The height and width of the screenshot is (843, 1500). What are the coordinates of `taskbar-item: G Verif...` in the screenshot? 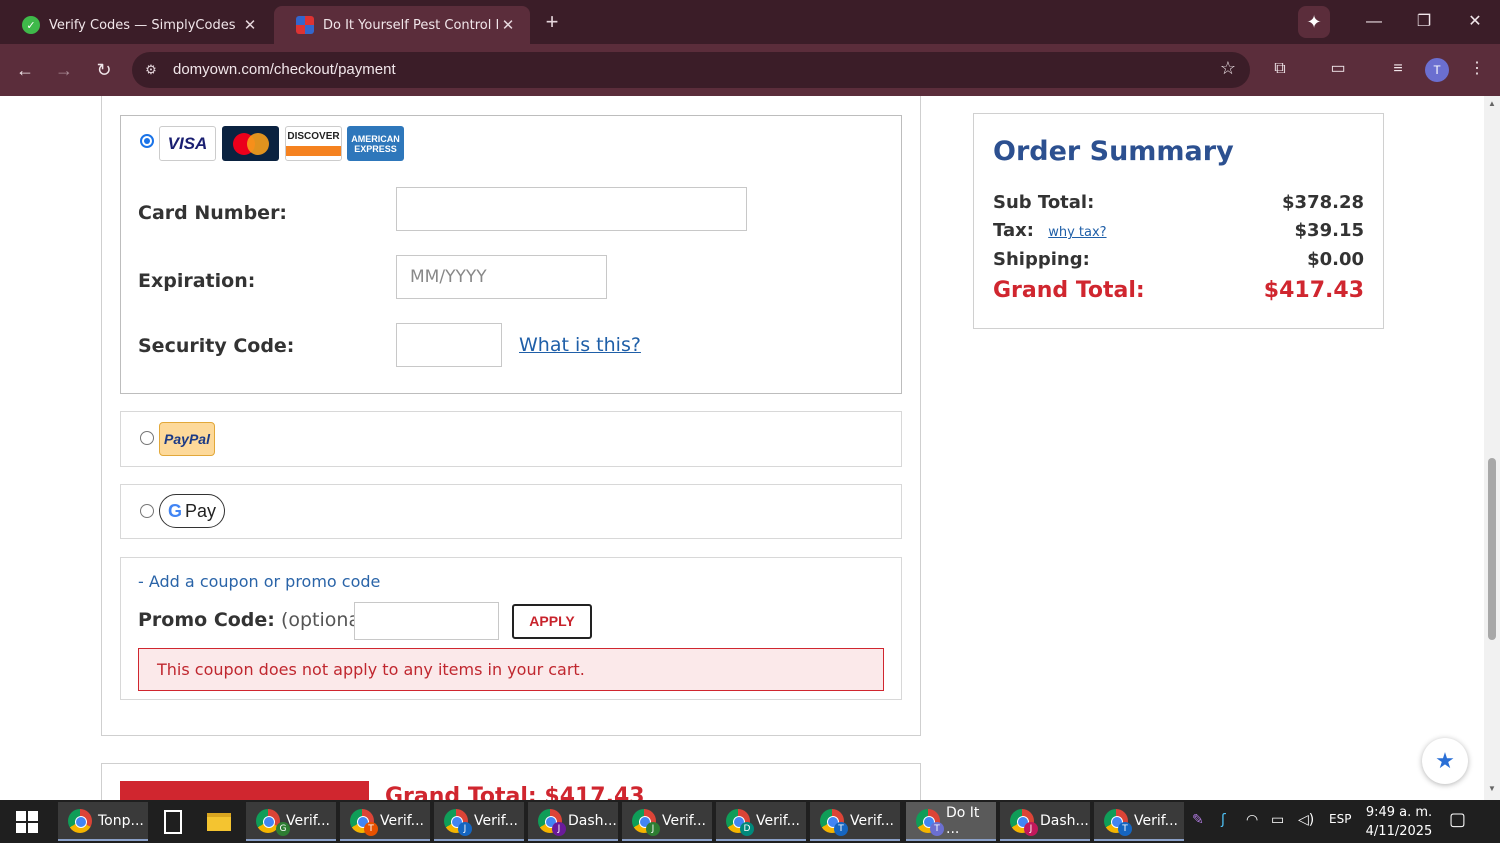 It's located at (291, 821).